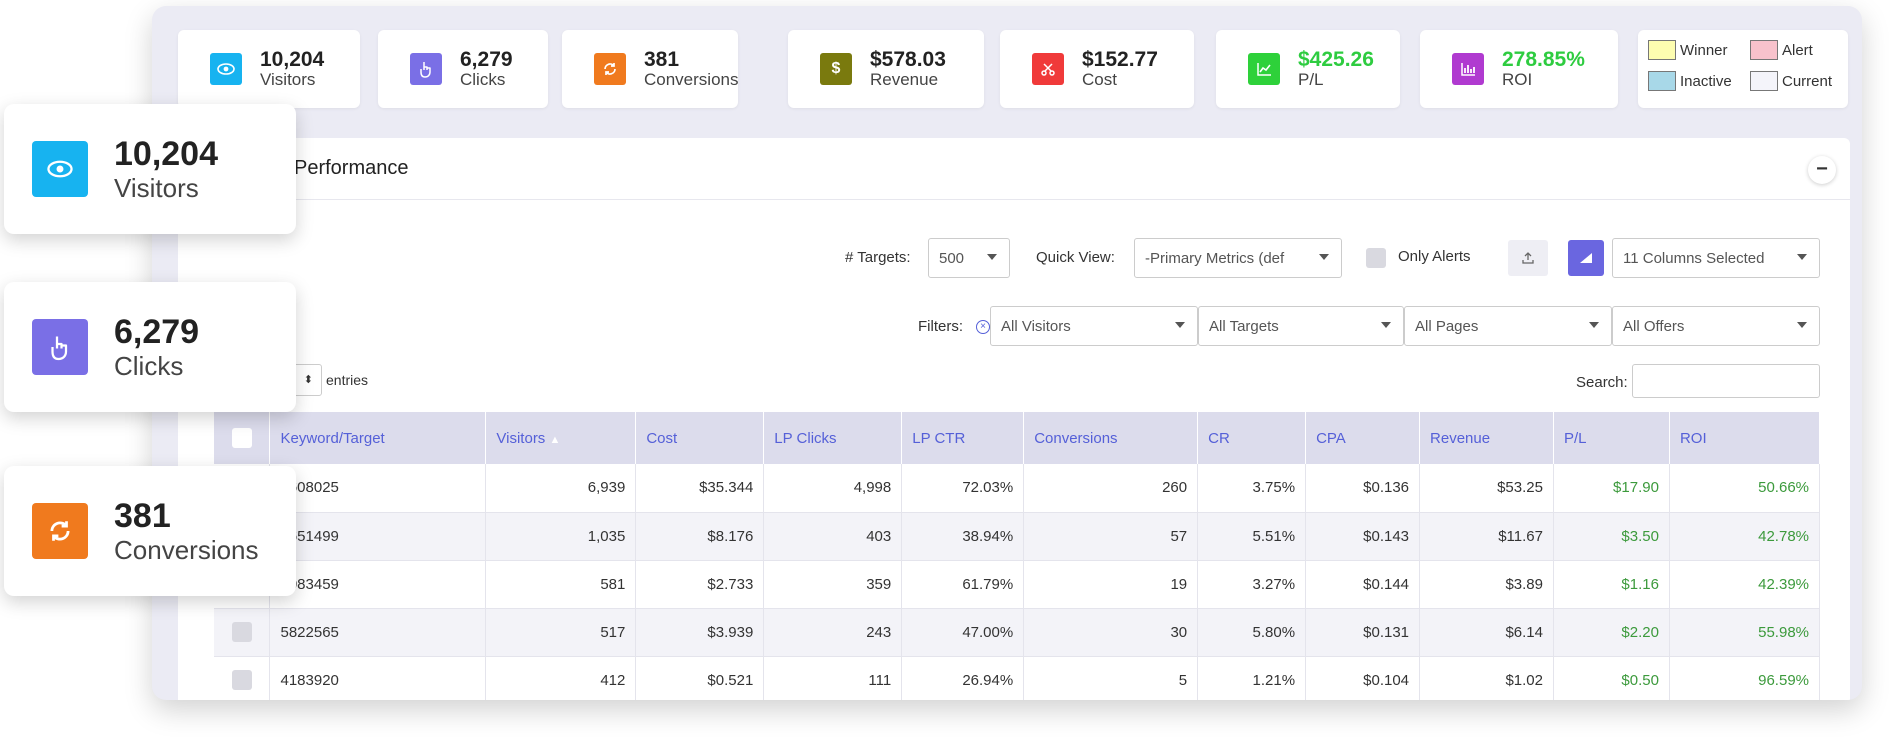 This screenshot has height=740, width=1904. What do you see at coordinates (150, 531) in the screenshot?
I see `floating-card-conversions: 381 Conversions` at bounding box center [150, 531].